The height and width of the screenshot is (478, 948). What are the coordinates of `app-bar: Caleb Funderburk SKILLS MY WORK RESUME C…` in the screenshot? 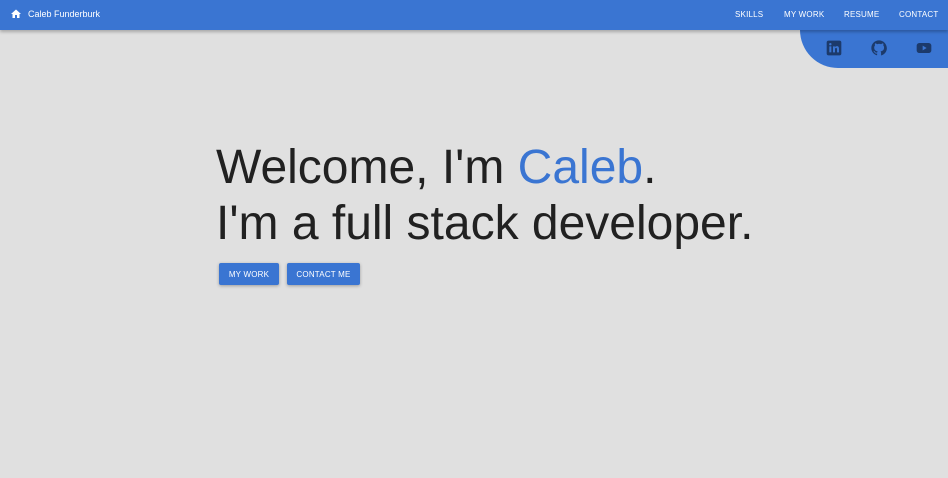 It's located at (474, 15).